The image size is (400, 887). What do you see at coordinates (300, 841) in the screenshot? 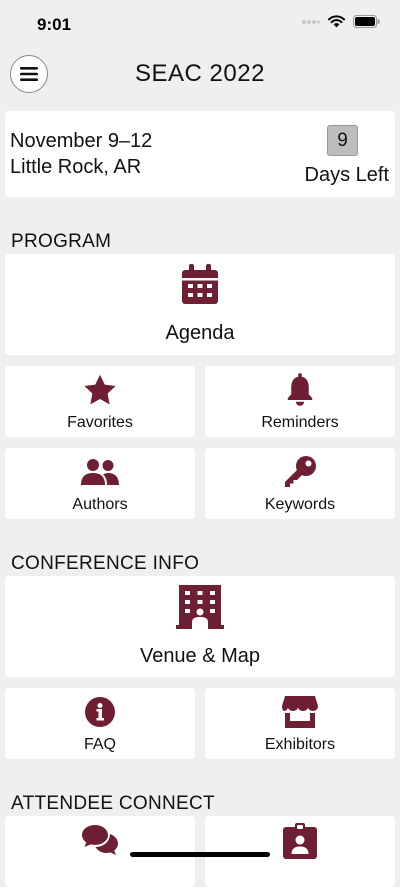
I see `id-badge-icon` at bounding box center [300, 841].